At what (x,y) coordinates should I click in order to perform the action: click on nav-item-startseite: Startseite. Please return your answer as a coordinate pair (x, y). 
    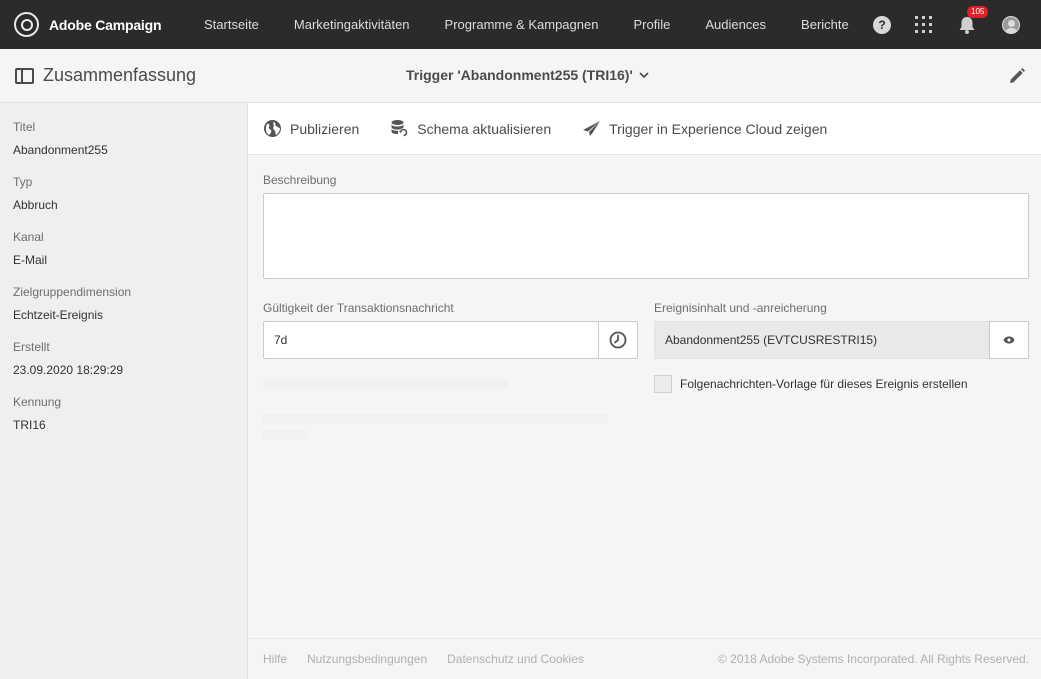
    Looking at the image, I should click on (231, 24).